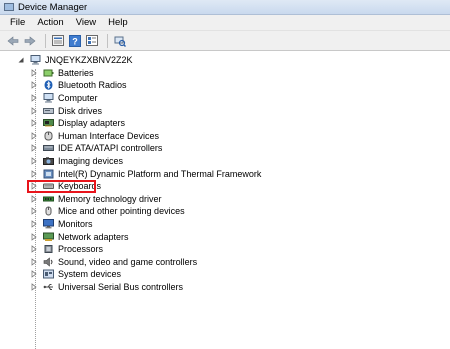 Image resolution: width=450 pixels, height=349 pixels. I want to click on device-list-icon, so click(92, 40).